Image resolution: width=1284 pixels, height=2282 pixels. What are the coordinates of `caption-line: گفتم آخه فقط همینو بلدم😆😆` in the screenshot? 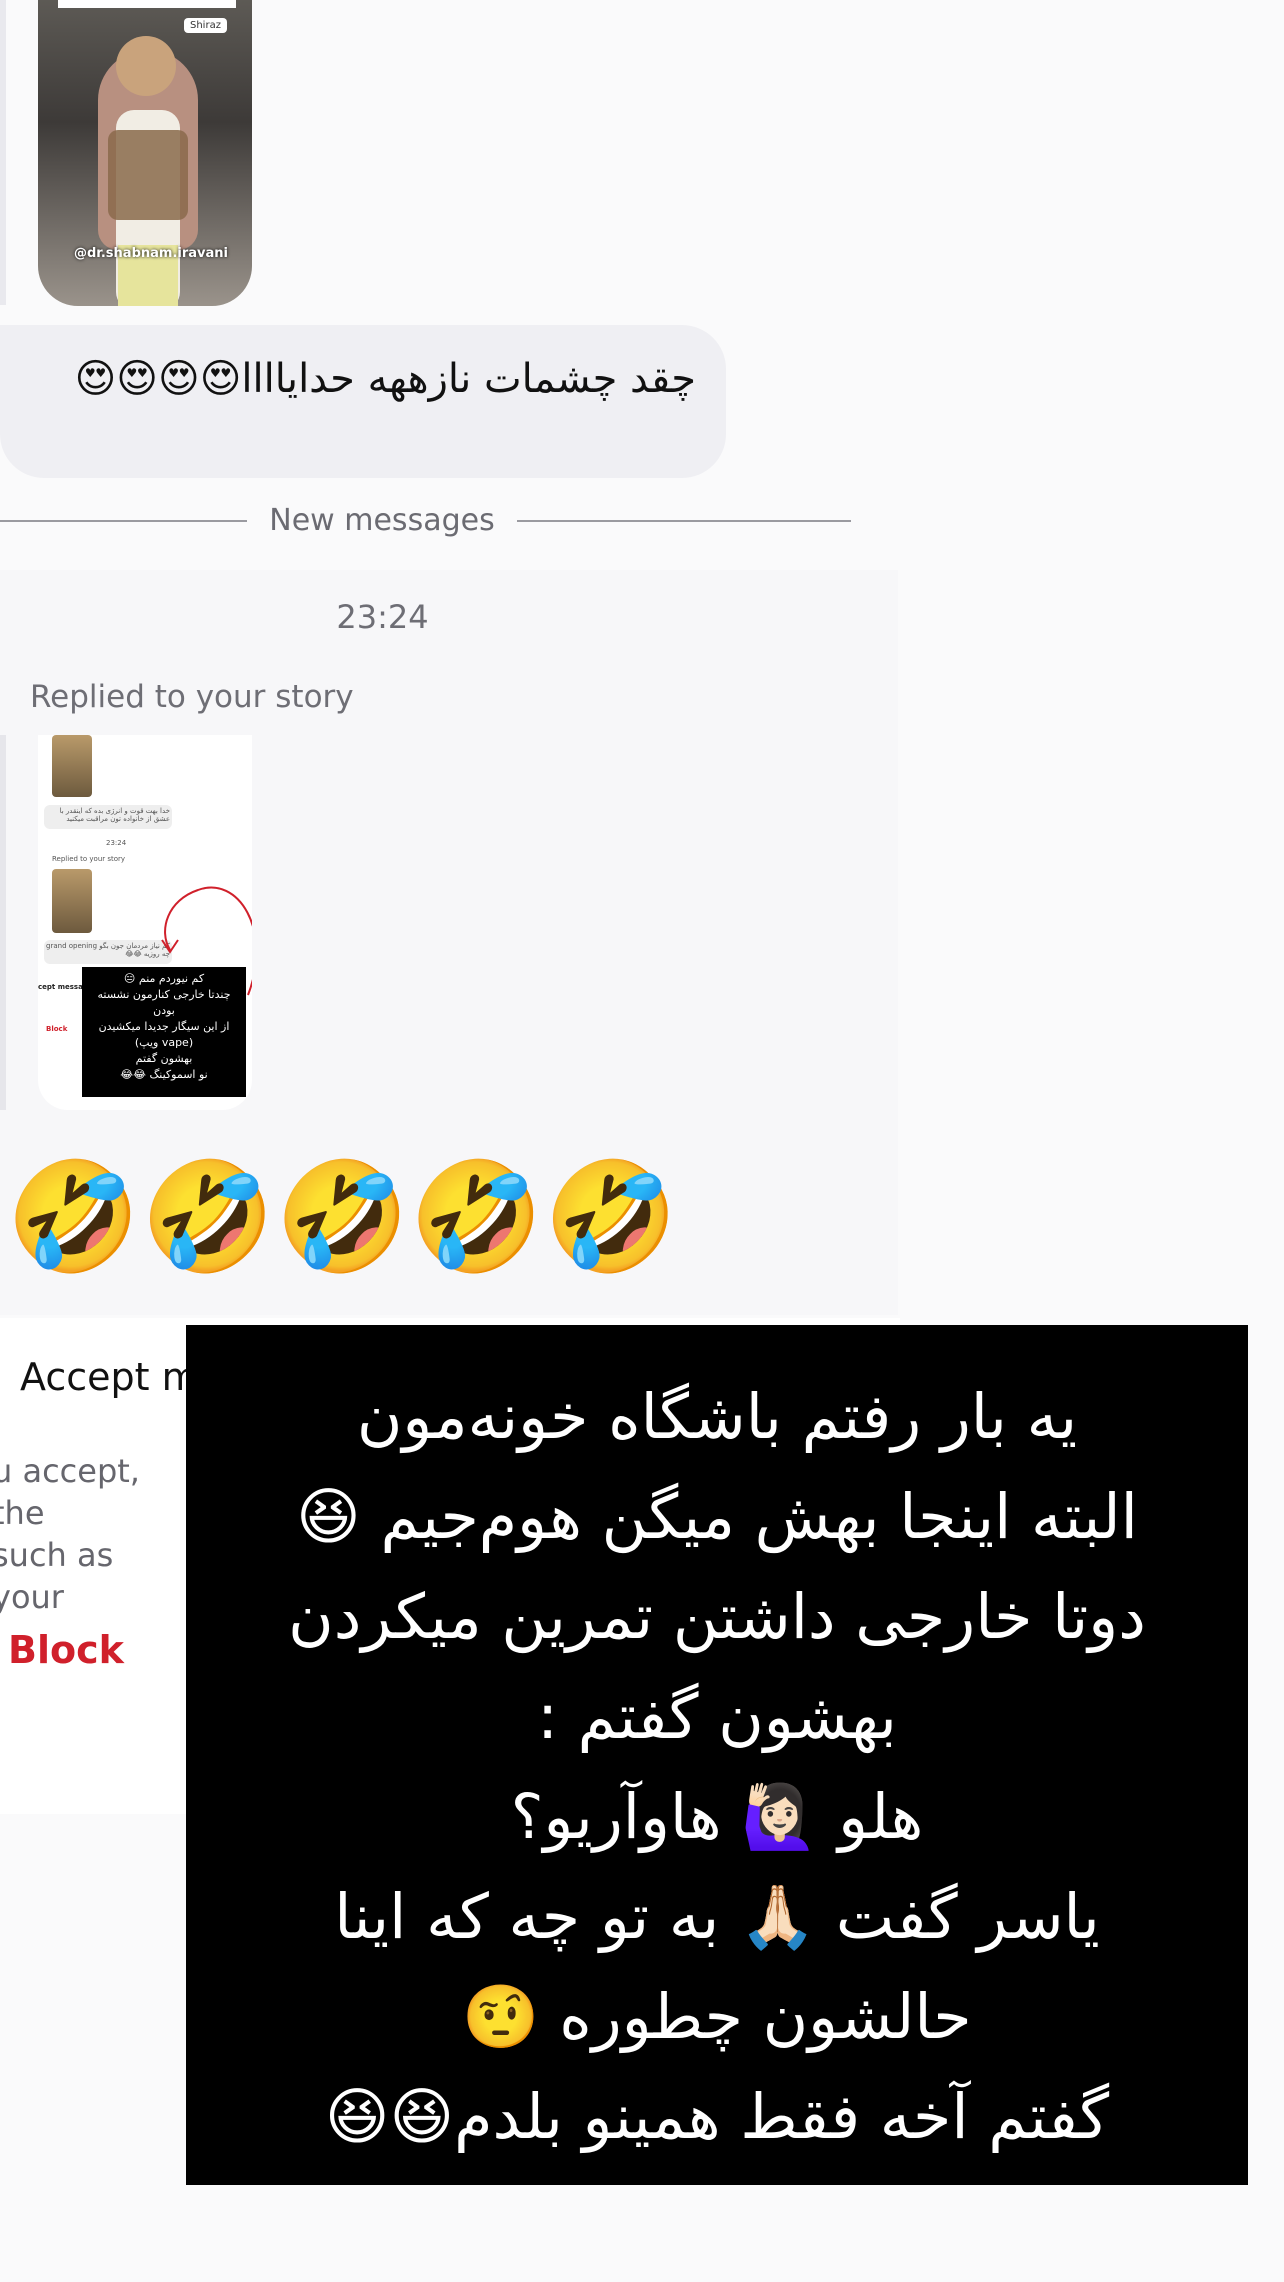 It's located at (717, 2116).